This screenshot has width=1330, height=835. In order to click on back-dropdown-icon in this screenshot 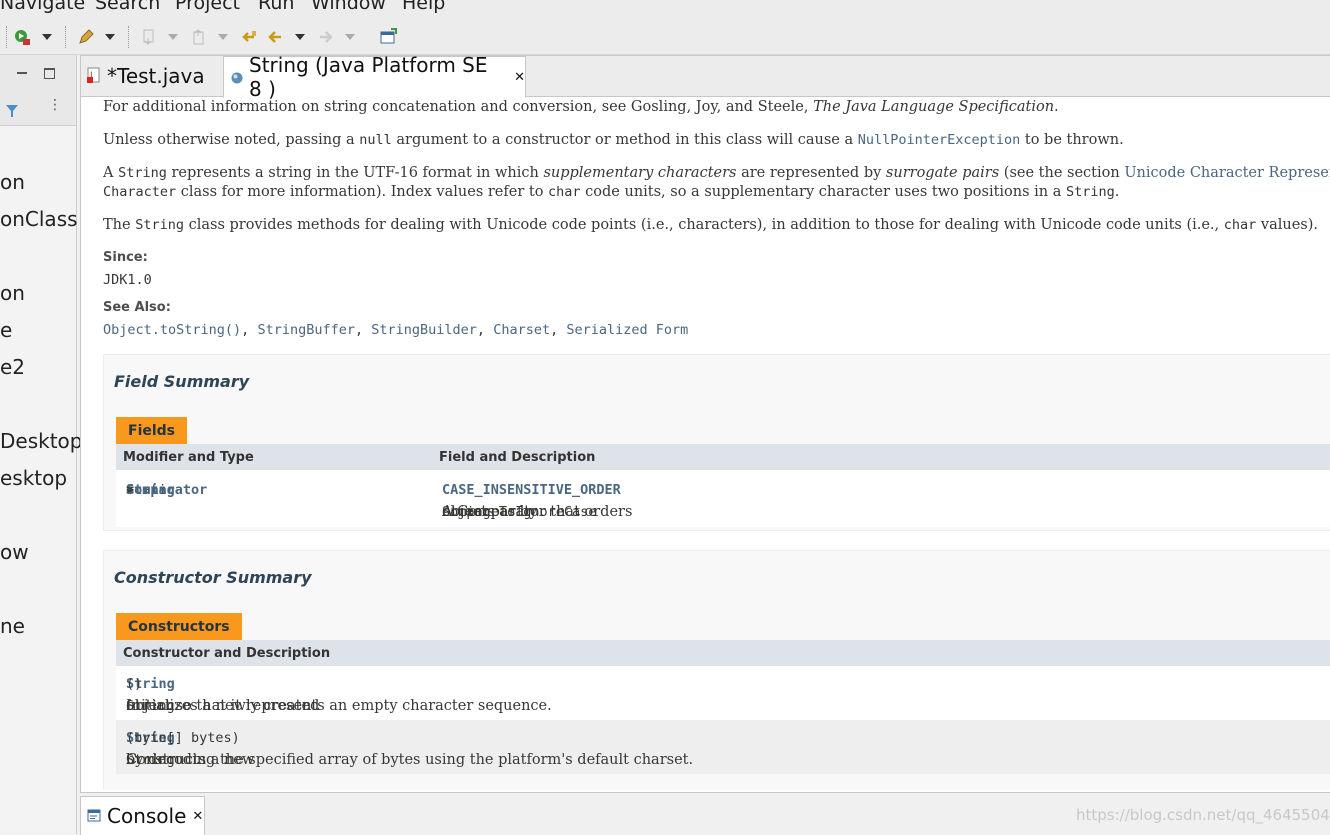, I will do `click(300, 37)`.